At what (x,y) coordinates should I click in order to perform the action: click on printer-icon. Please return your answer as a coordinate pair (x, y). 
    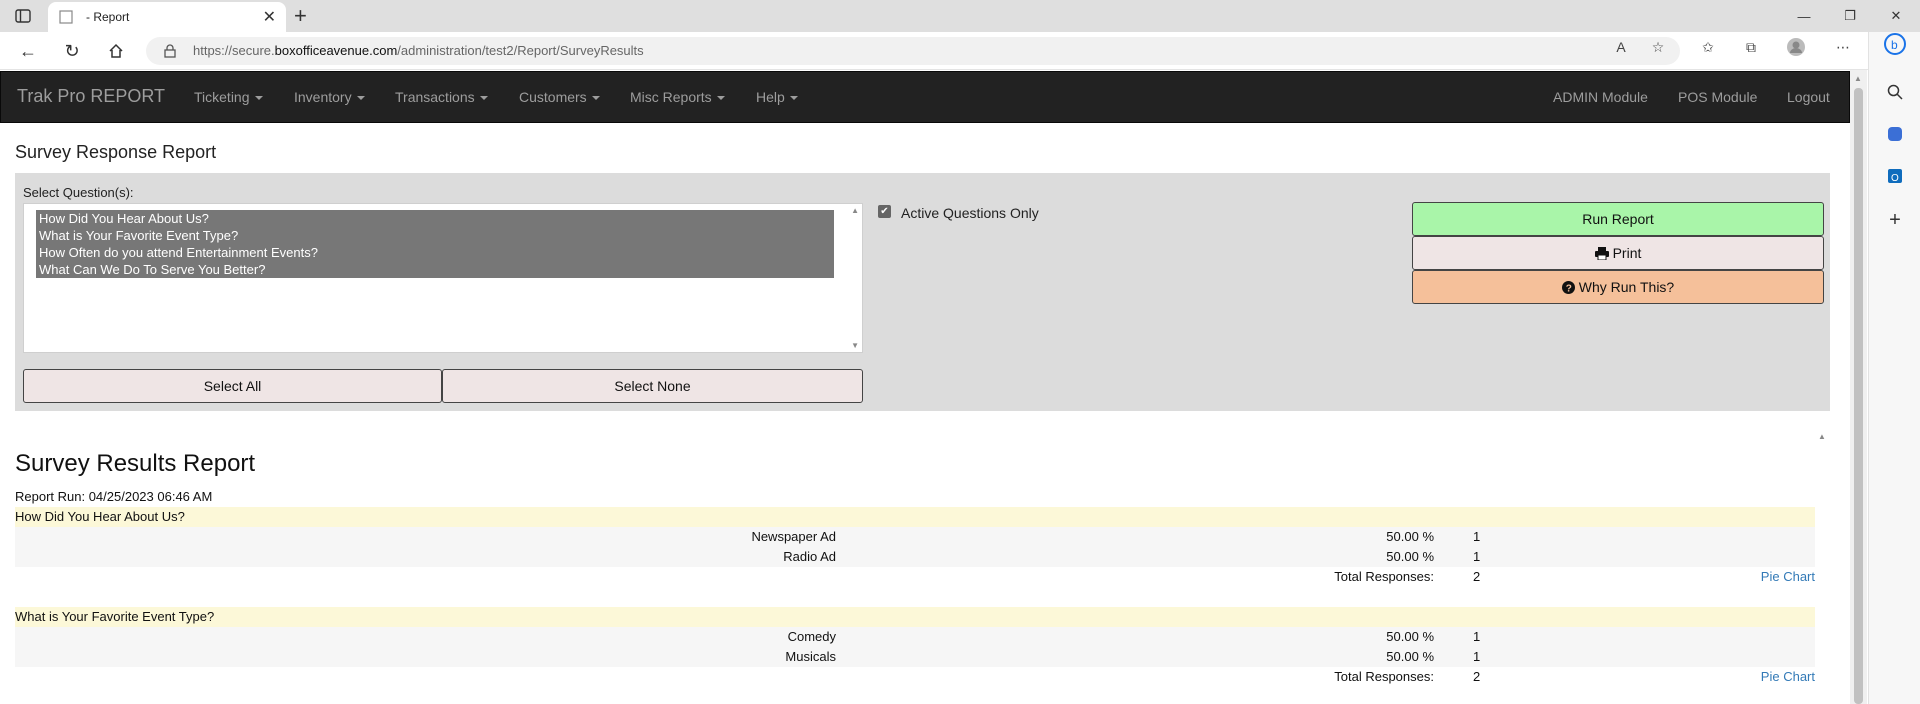
    Looking at the image, I should click on (1601, 253).